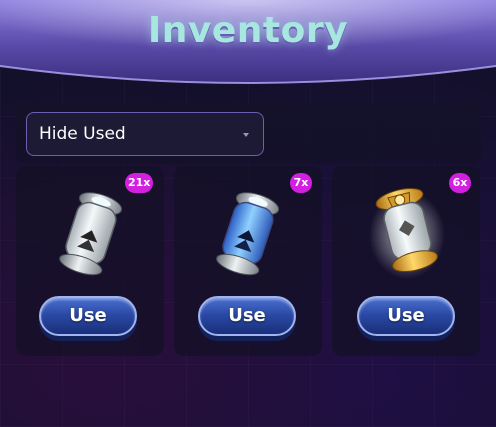 The height and width of the screenshot is (427, 496). What do you see at coordinates (407, 233) in the screenshot?
I see `gold-lantern-icon` at bounding box center [407, 233].